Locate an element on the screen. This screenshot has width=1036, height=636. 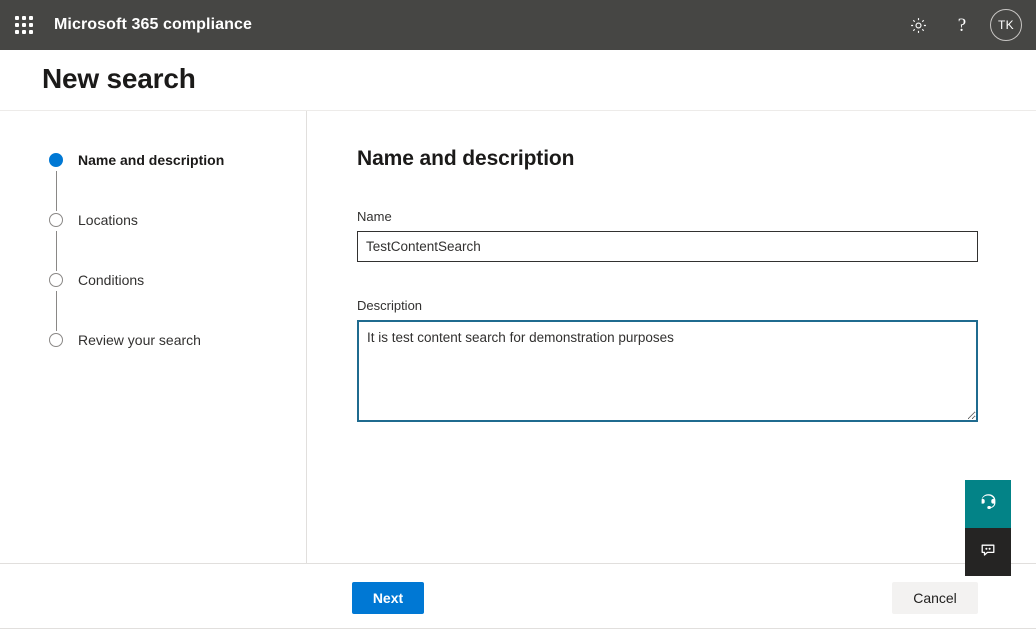
next-button: Next is located at coordinates (388, 598).